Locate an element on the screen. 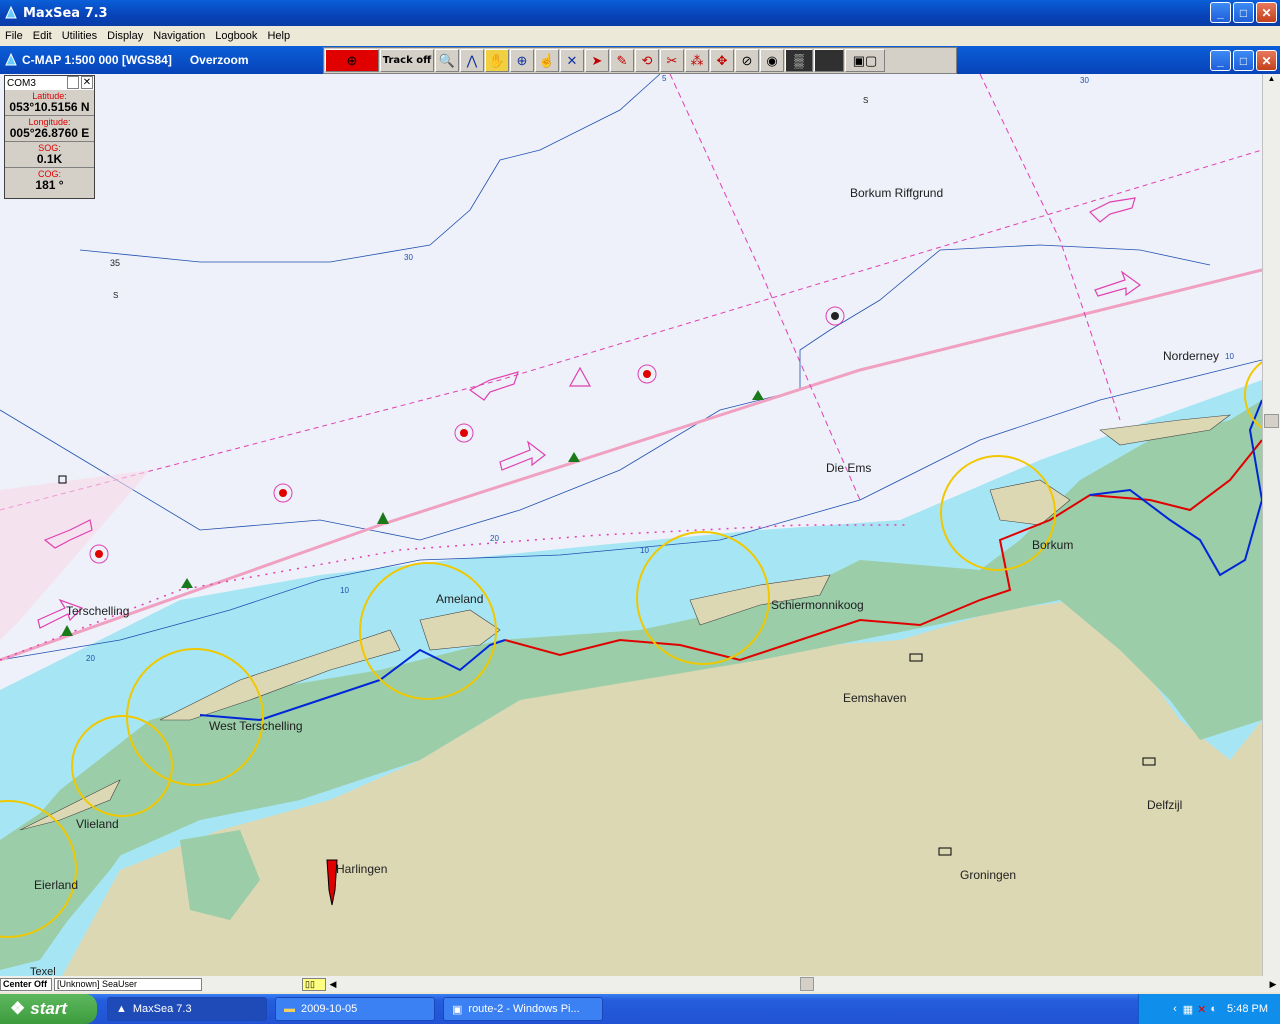 This screenshot has height=1024, width=1280. task-folder: ▬ 2009-10-05 is located at coordinates (355, 1009).